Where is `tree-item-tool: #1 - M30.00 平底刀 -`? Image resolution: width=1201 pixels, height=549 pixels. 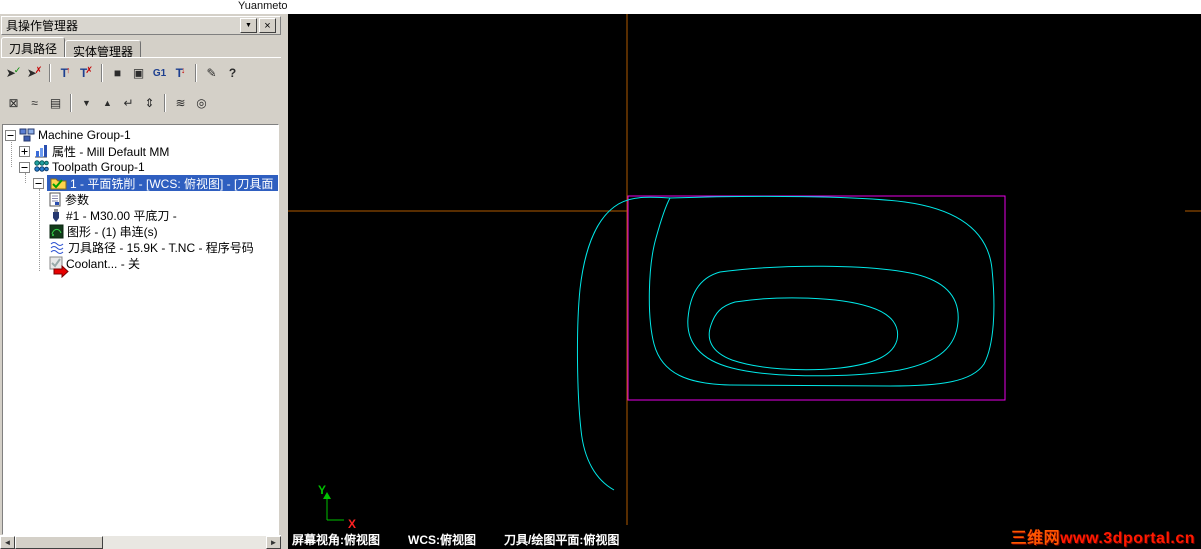 tree-item-tool: #1 - M30.00 平底刀 - is located at coordinates (140, 215).